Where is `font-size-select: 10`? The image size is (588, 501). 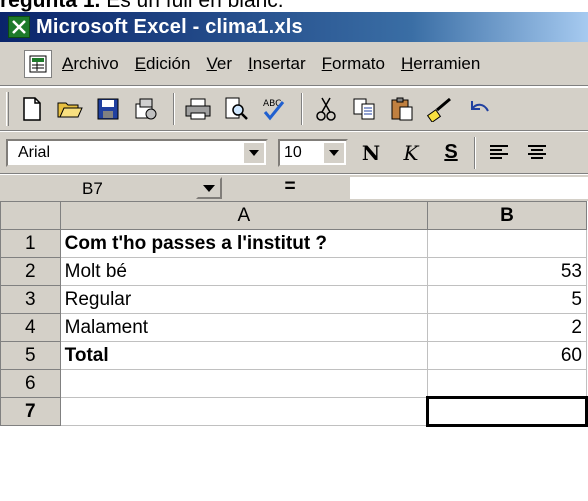
font-size-select: 10 is located at coordinates (313, 152).